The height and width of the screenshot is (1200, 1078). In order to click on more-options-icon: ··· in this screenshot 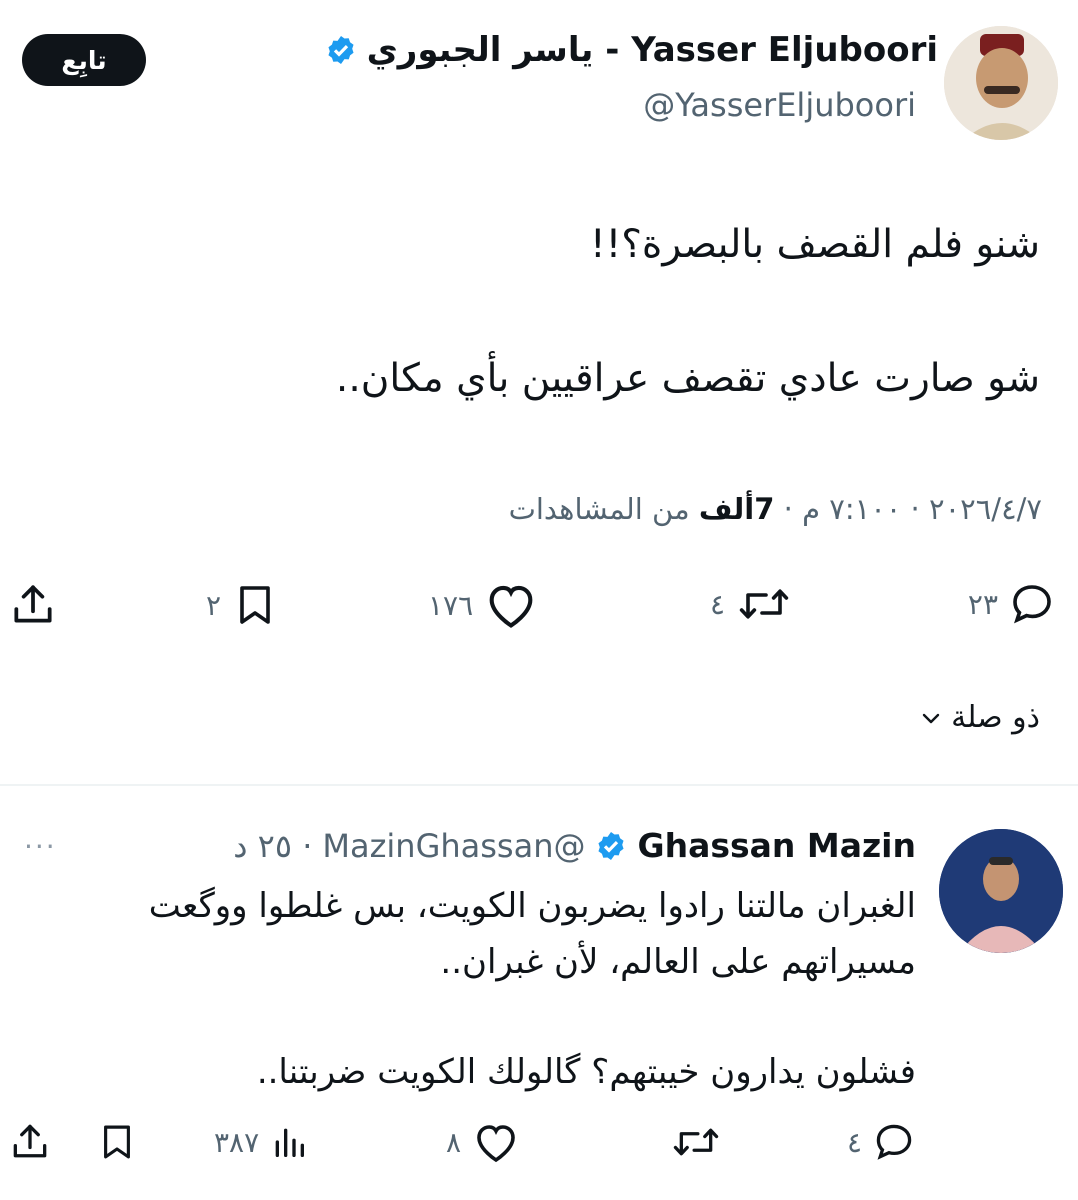, I will do `click(40, 846)`.